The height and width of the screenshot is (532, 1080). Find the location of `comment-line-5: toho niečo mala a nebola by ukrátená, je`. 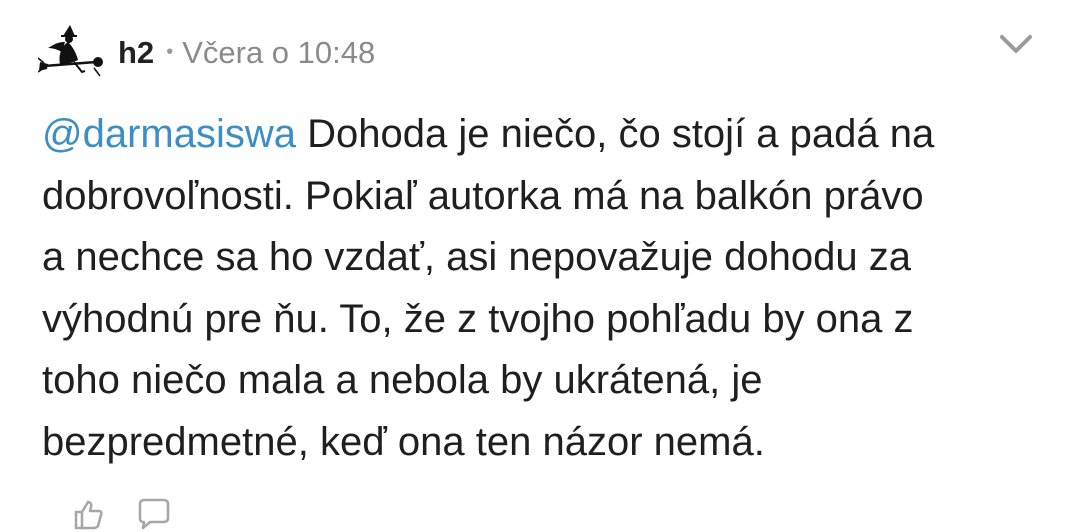

comment-line-5: toho niečo mala a nebola by ukrátená, je is located at coordinates (402, 380).